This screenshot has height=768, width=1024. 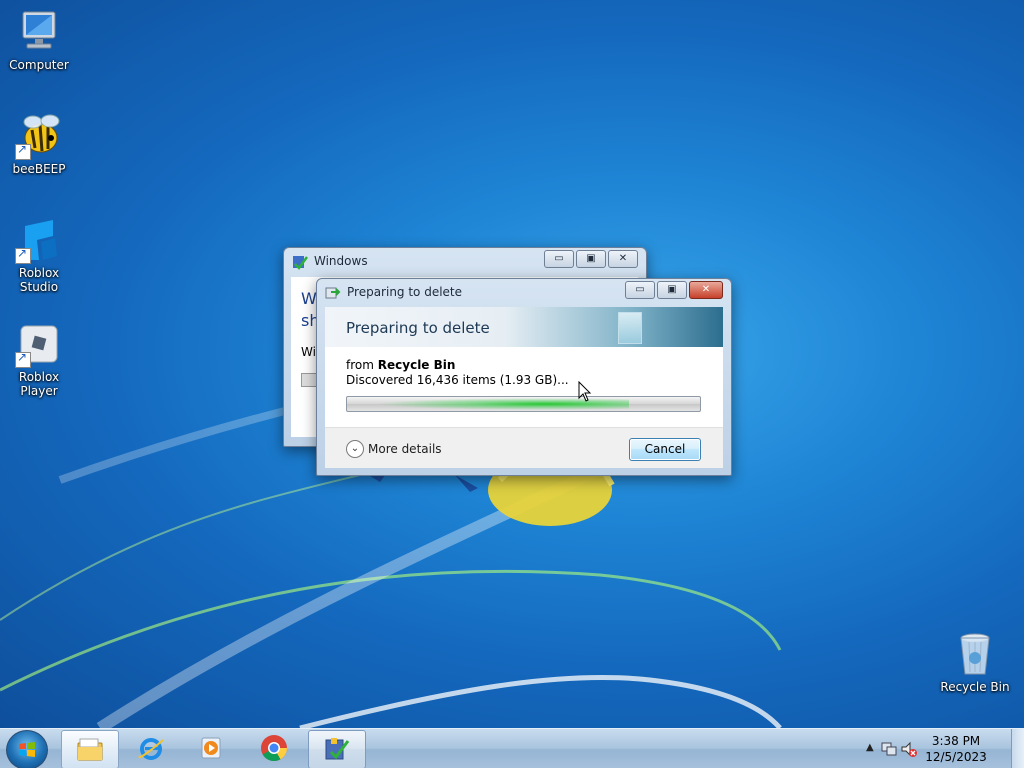 What do you see at coordinates (975, 654) in the screenshot?
I see `recycle-bin-icon` at bounding box center [975, 654].